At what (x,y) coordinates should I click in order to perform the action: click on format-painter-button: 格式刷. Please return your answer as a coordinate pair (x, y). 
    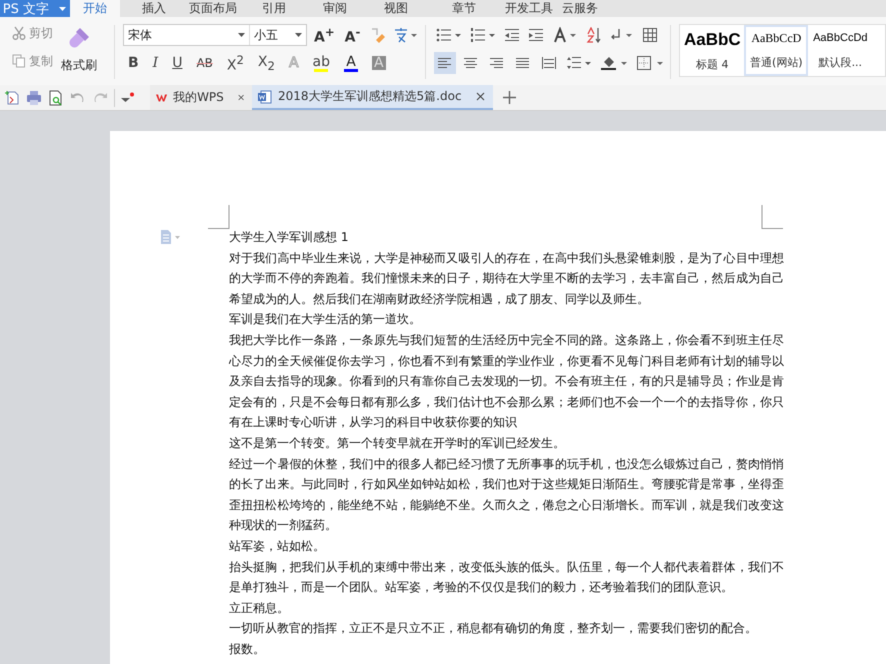
    Looking at the image, I should click on (79, 52).